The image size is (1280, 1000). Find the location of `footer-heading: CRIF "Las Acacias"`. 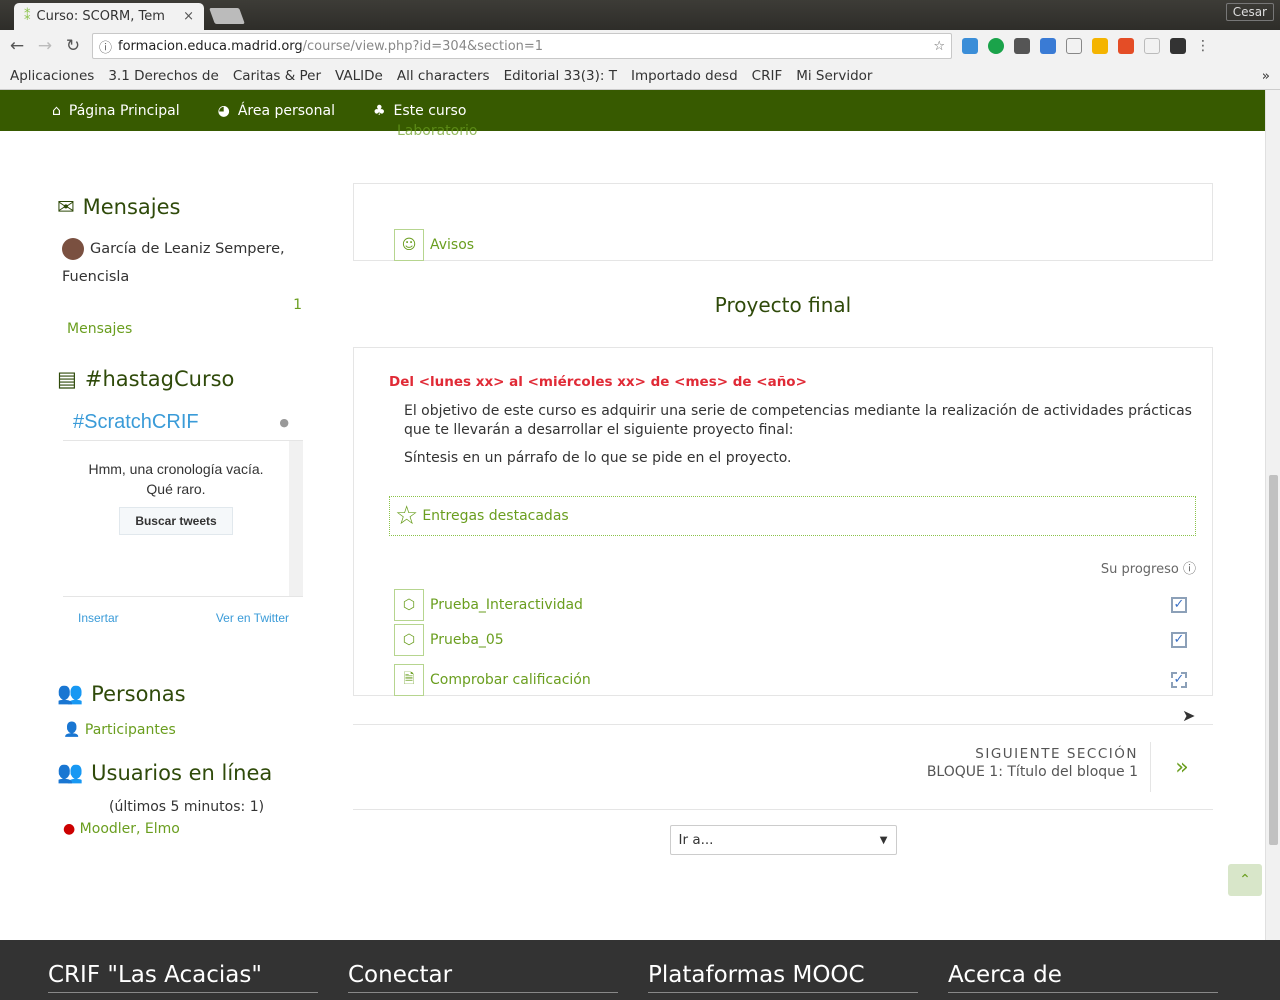

footer-heading: CRIF "Las Acacias" is located at coordinates (183, 977).